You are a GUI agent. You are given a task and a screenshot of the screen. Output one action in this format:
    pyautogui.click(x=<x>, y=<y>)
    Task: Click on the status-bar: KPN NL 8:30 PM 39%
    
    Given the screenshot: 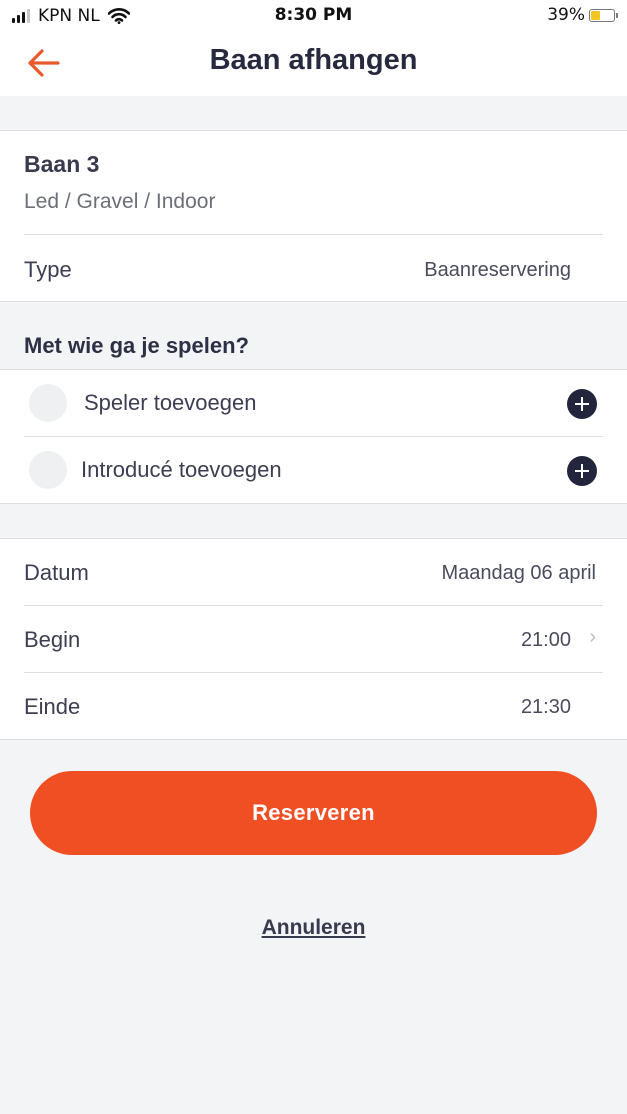 What is the action you would take?
    pyautogui.click(x=313, y=16)
    